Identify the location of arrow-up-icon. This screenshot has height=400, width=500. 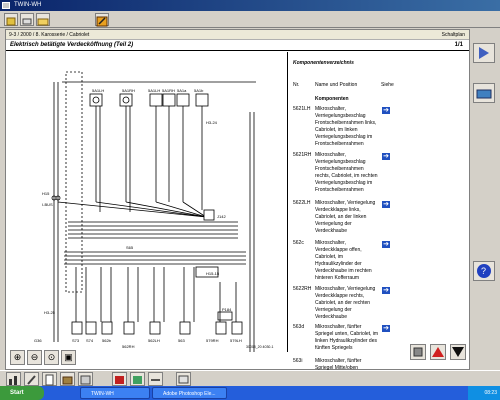
(438, 352).